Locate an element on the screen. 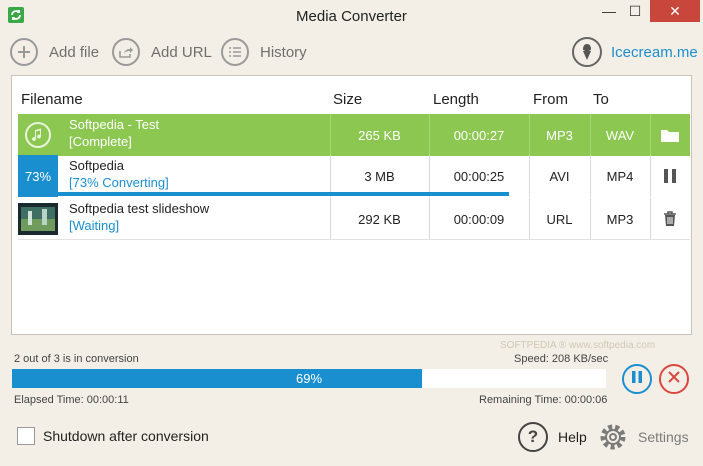 The width and height of the screenshot is (703, 466). add-url-button: Add URL is located at coordinates (162, 52).